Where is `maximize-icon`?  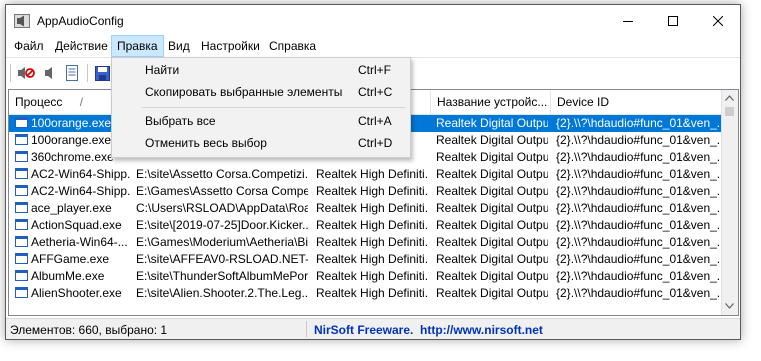 maximize-icon is located at coordinates (672, 20).